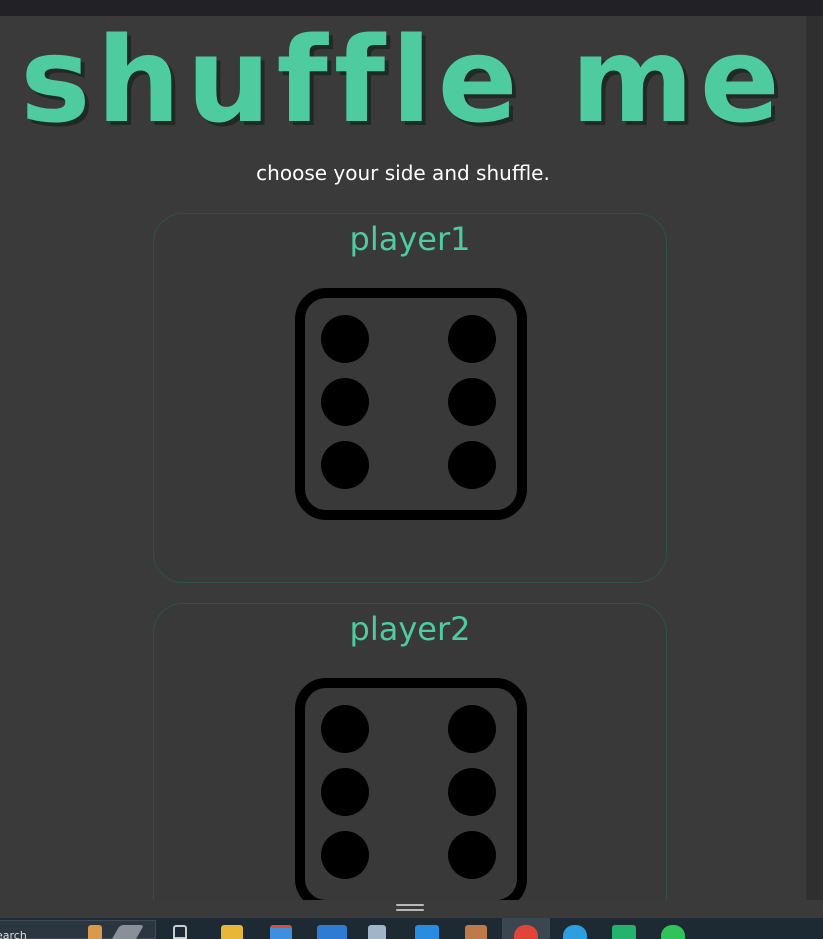 Image resolution: width=823 pixels, height=939 pixels. What do you see at coordinates (410, 629) in the screenshot?
I see `player2-name: player2` at bounding box center [410, 629].